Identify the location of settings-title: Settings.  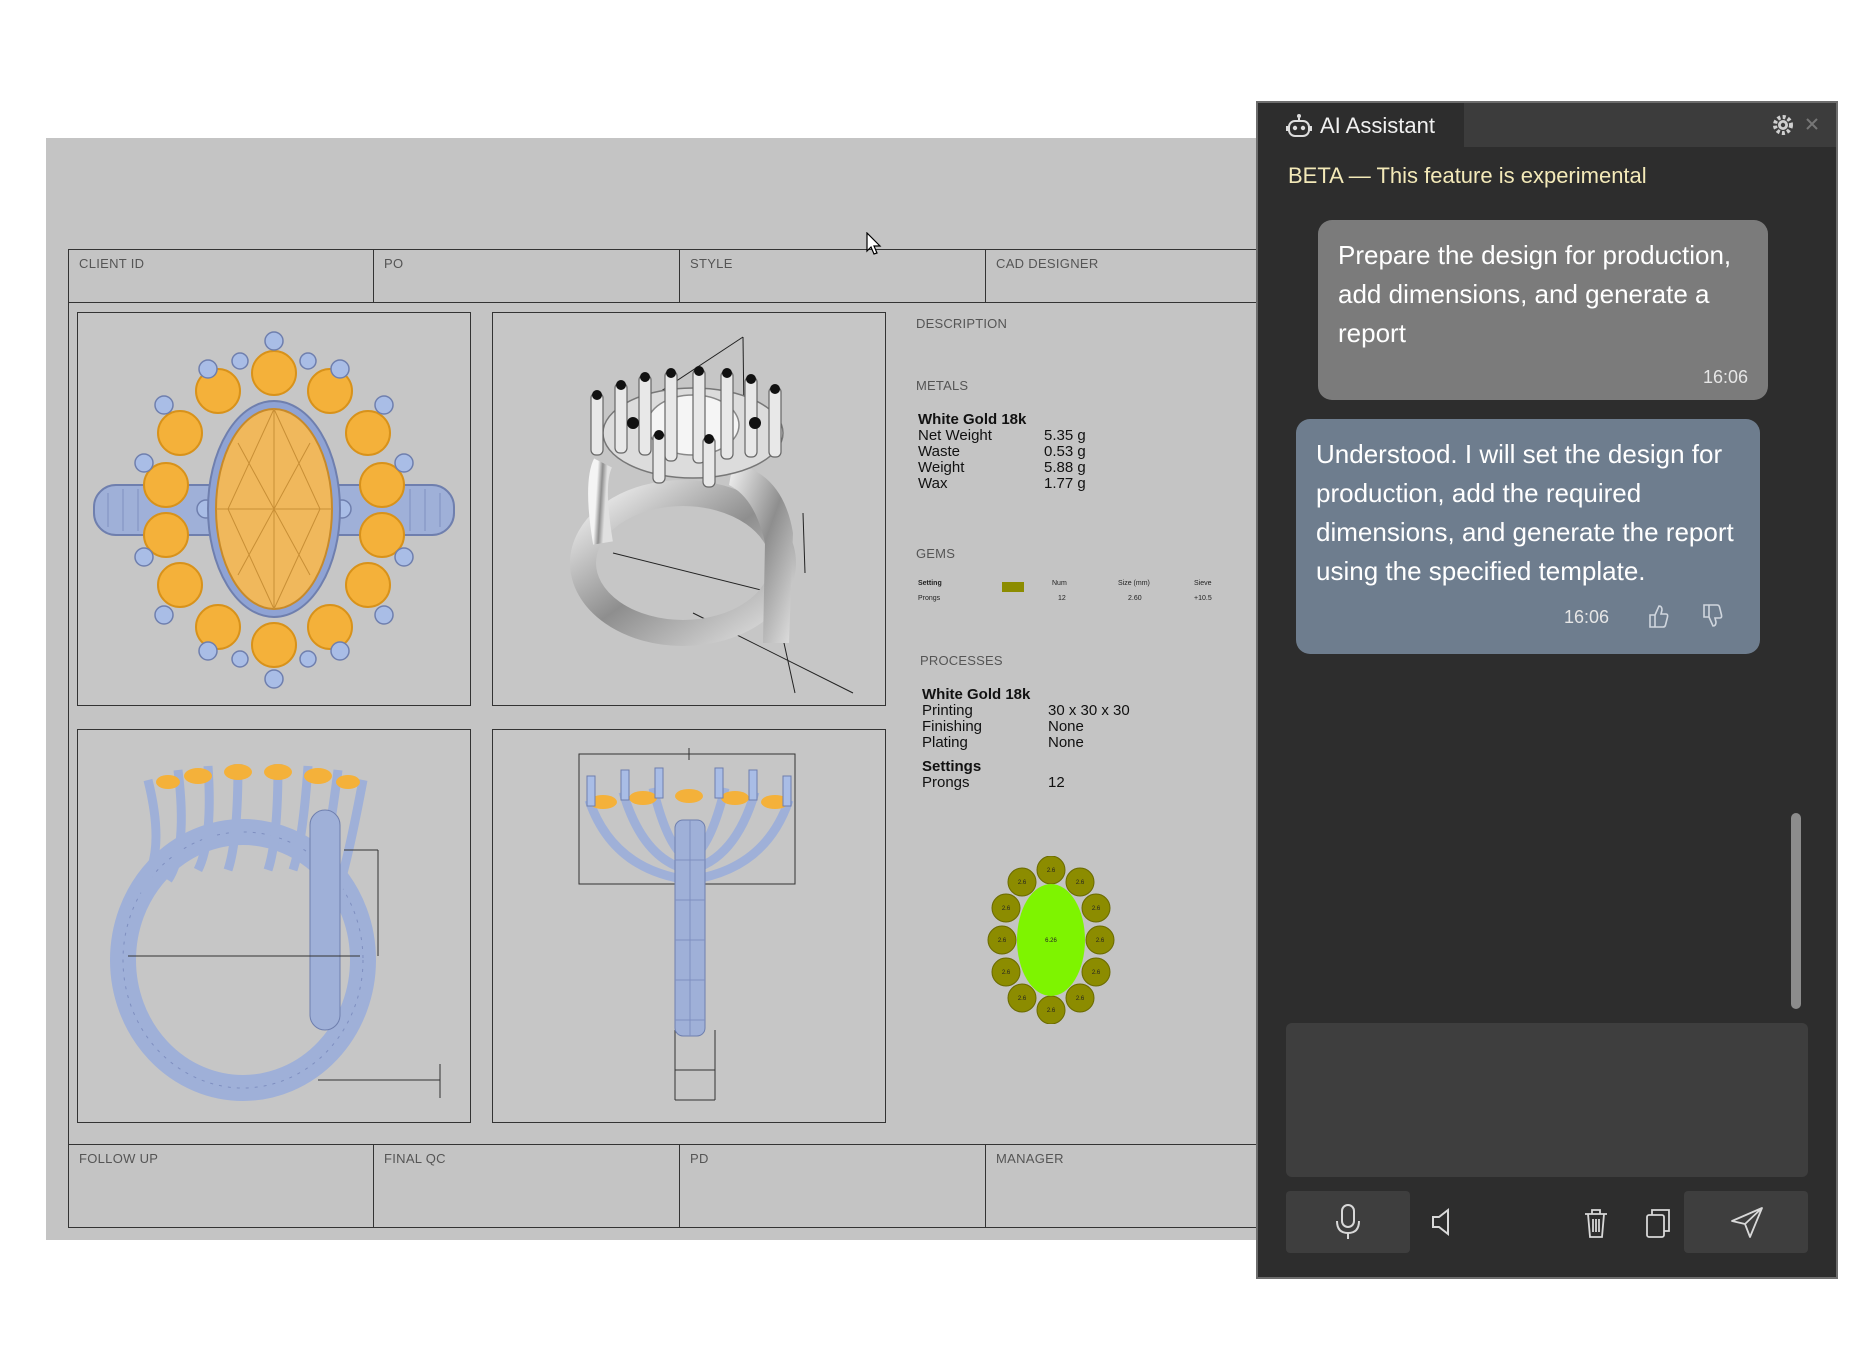
(952, 766).